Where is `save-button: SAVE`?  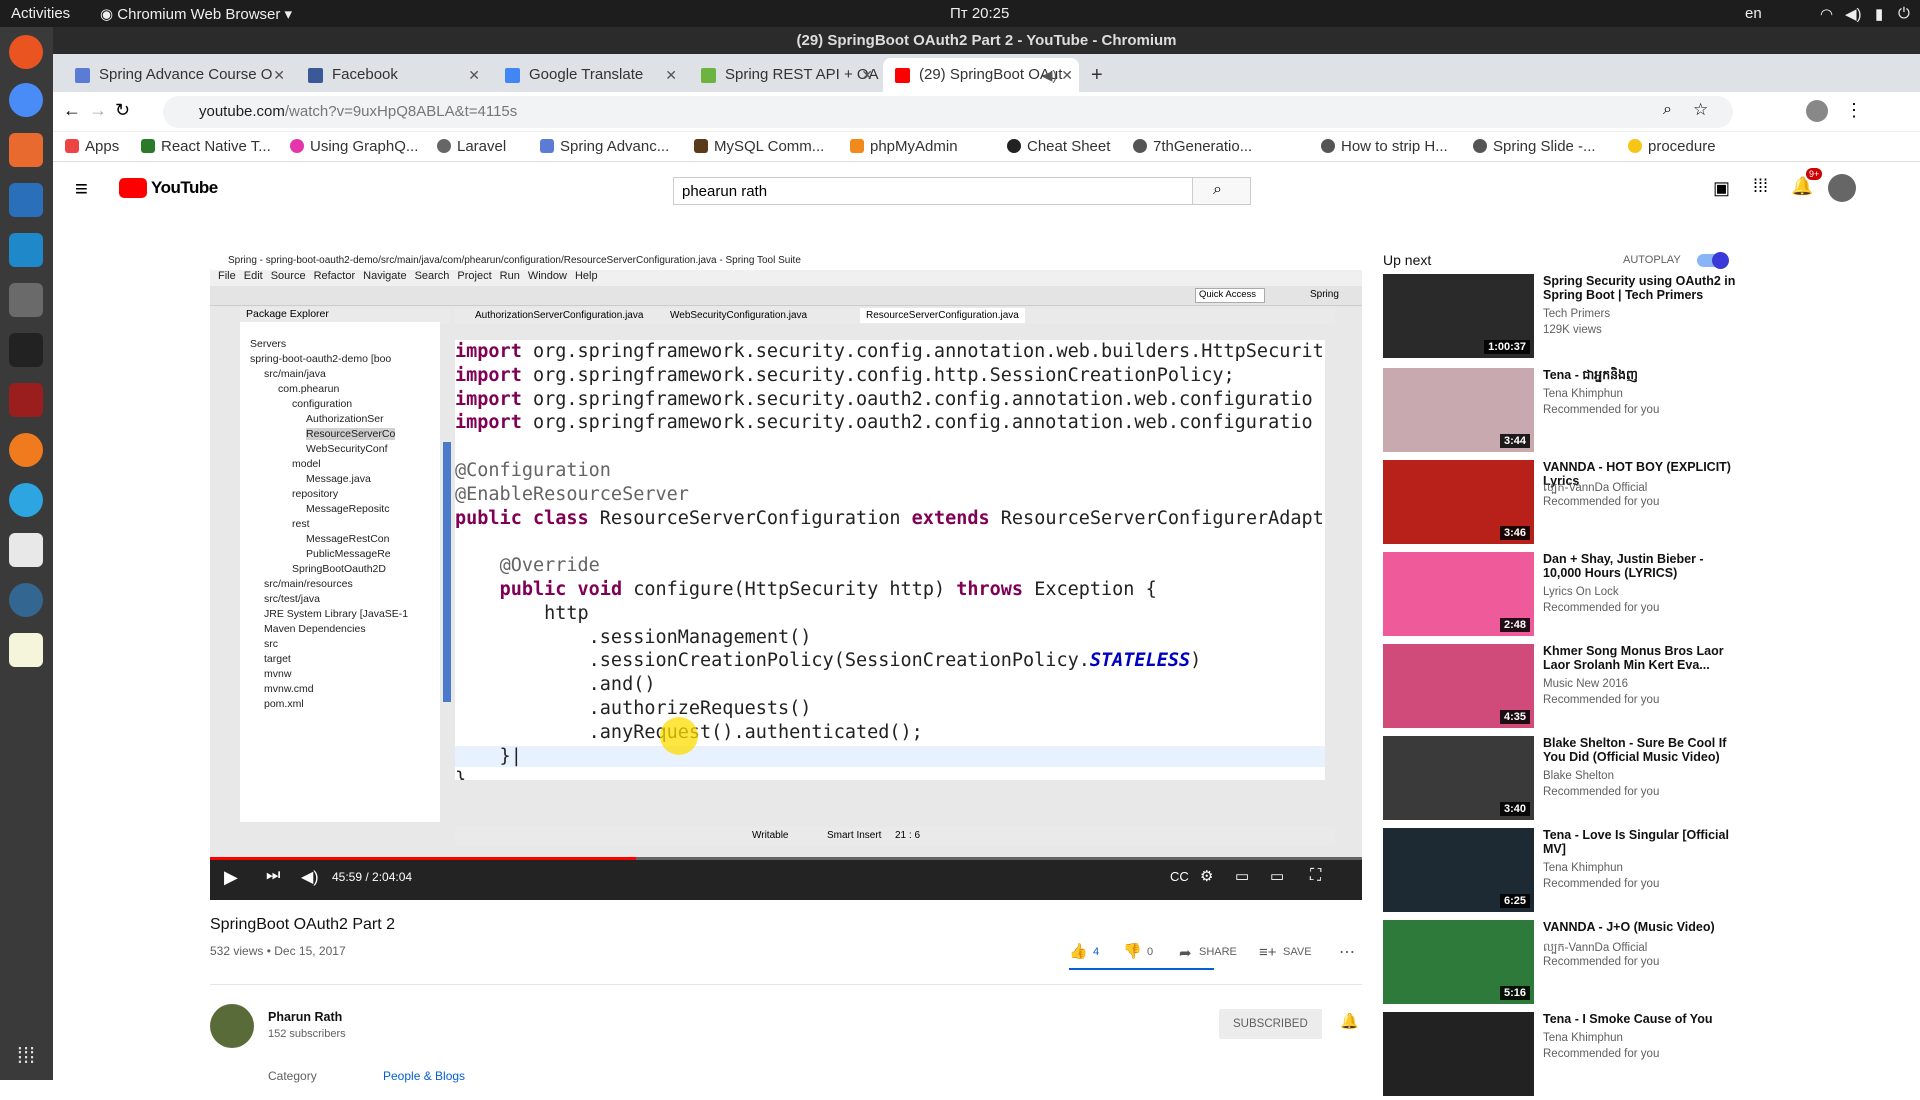 save-button: SAVE is located at coordinates (1297, 952).